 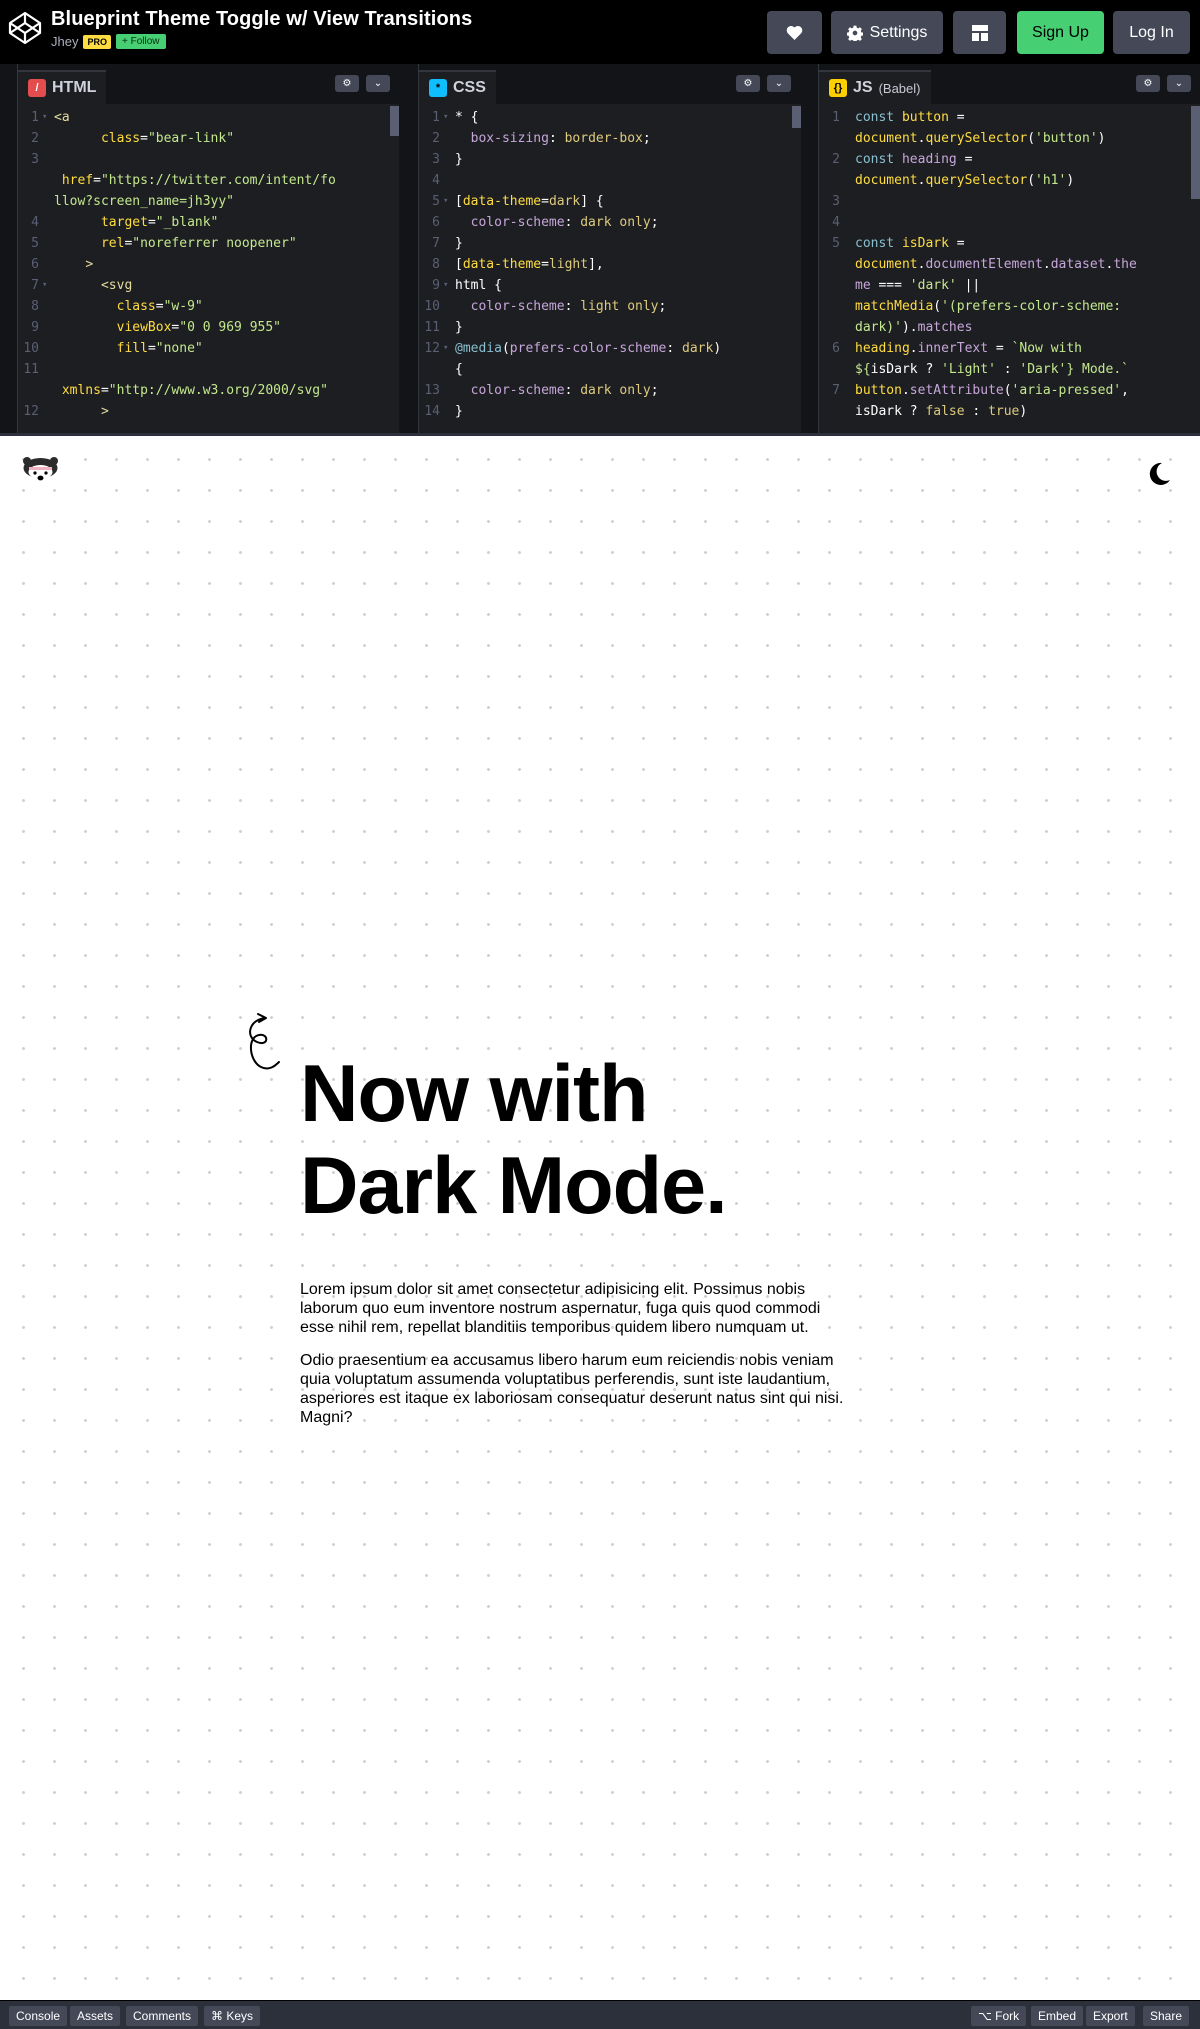 I want to click on embed-button: Embed, so click(x=1057, y=2016).